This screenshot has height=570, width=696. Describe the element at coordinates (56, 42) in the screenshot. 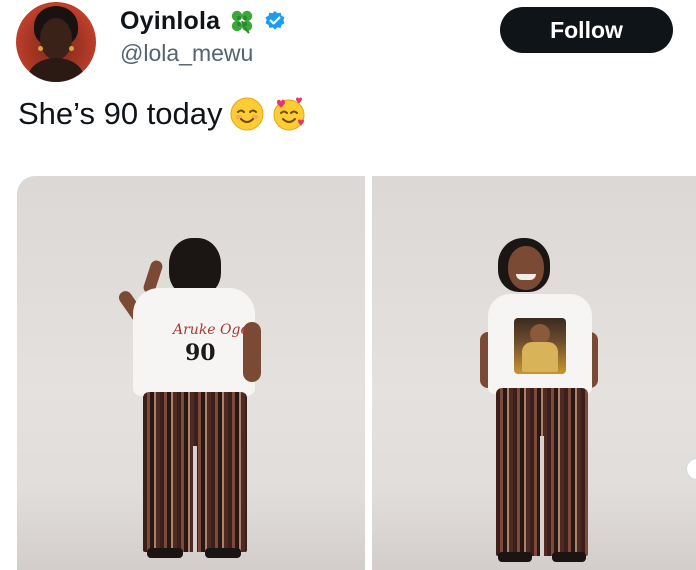

I see `avatar` at that location.